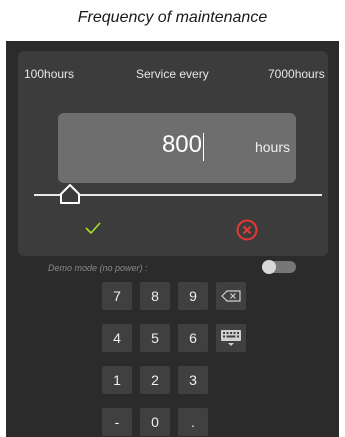  I want to click on keyboard-hide-icon, so click(231, 338).